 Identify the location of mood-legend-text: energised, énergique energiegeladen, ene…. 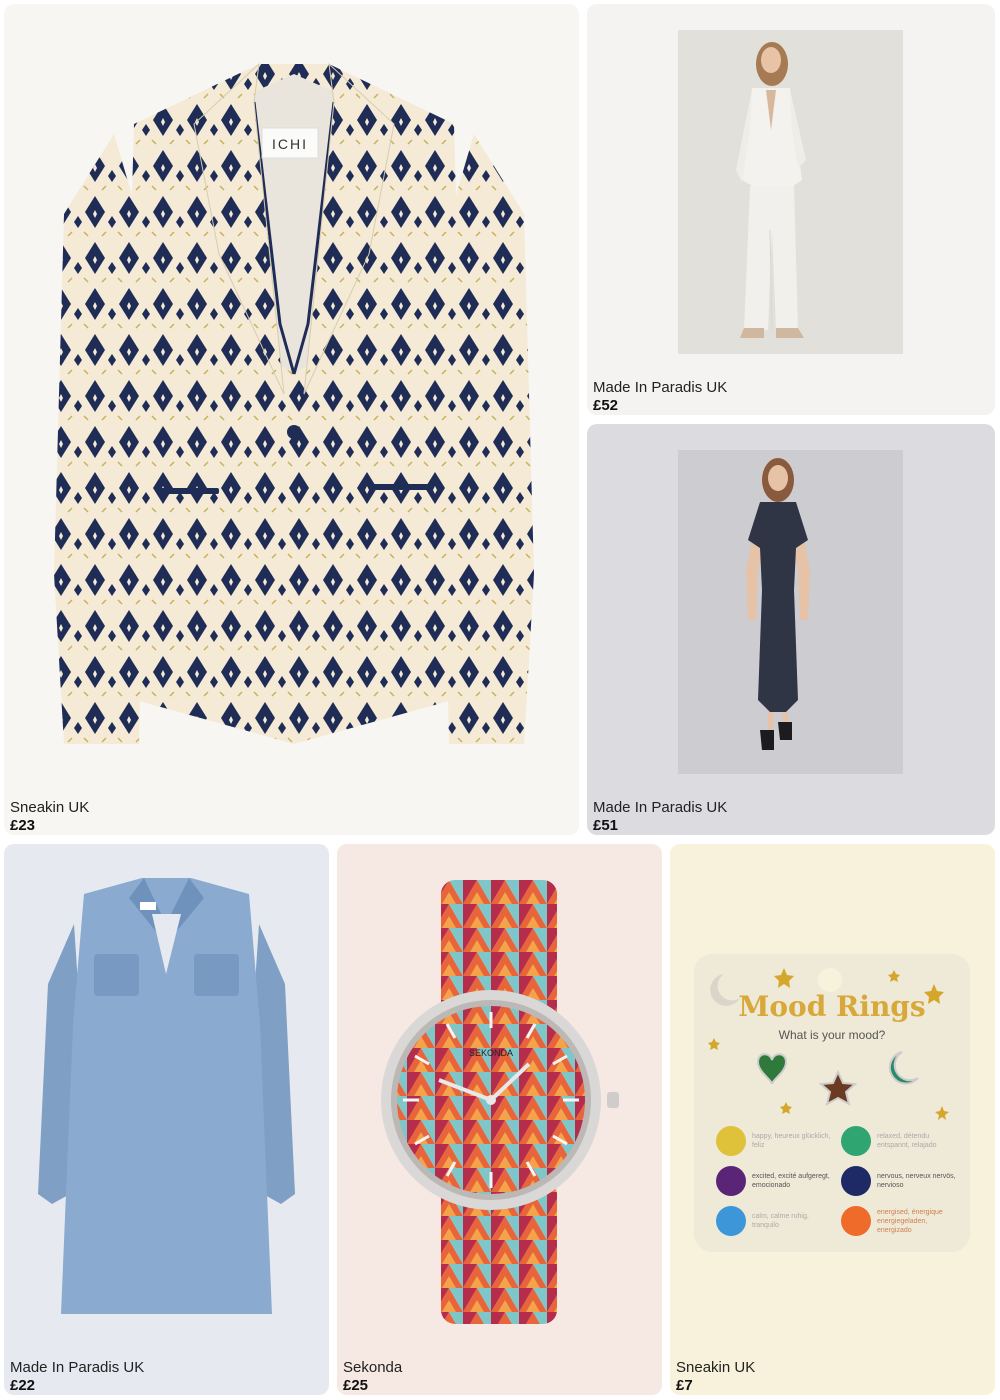
(910, 1221).